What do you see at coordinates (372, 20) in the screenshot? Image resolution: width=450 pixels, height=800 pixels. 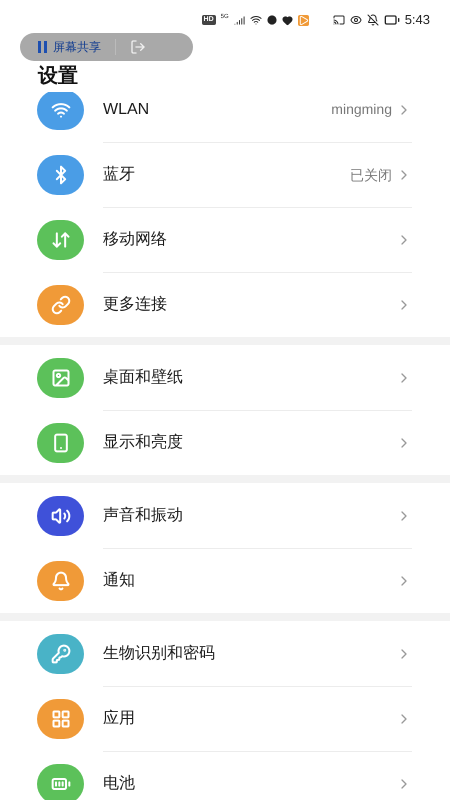 I see `bell-off-icon` at bounding box center [372, 20].